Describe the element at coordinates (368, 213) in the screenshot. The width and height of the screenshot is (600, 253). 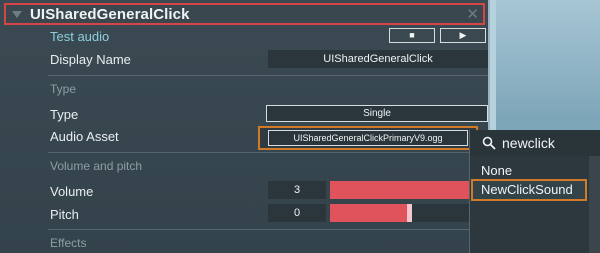
I see `pitch-slider-fill` at that location.